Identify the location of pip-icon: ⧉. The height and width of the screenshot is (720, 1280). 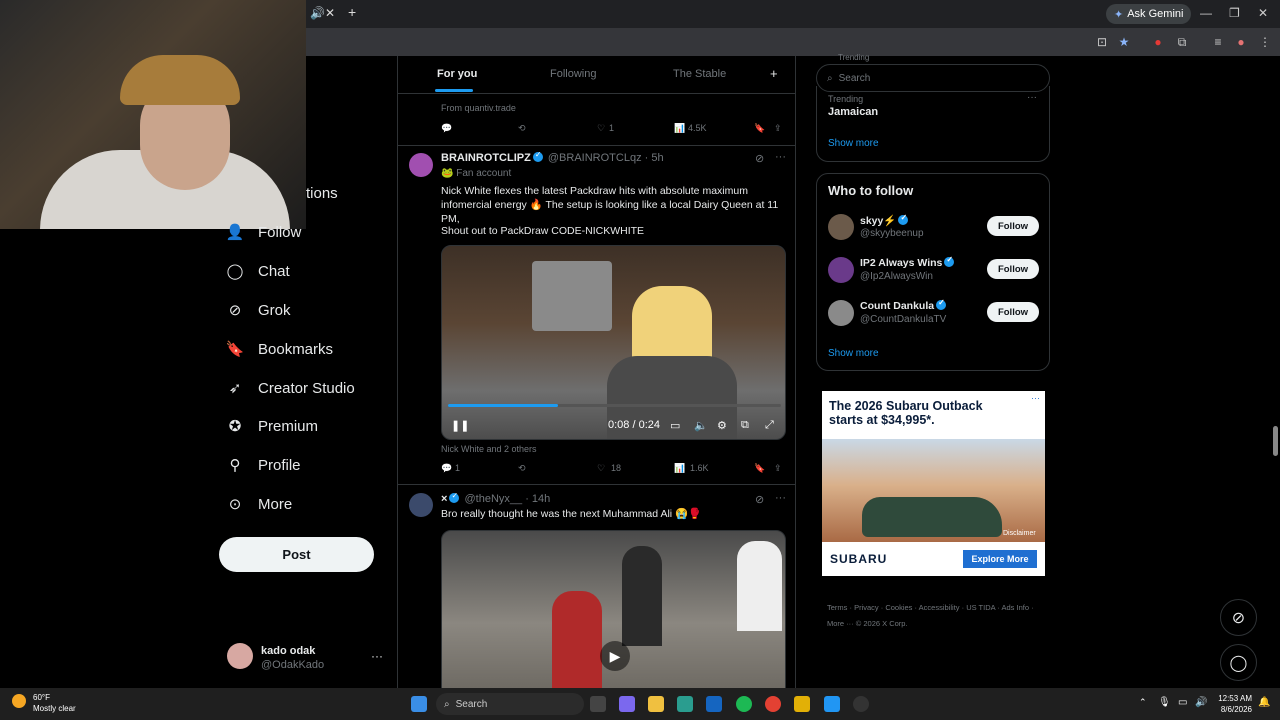
(745, 425).